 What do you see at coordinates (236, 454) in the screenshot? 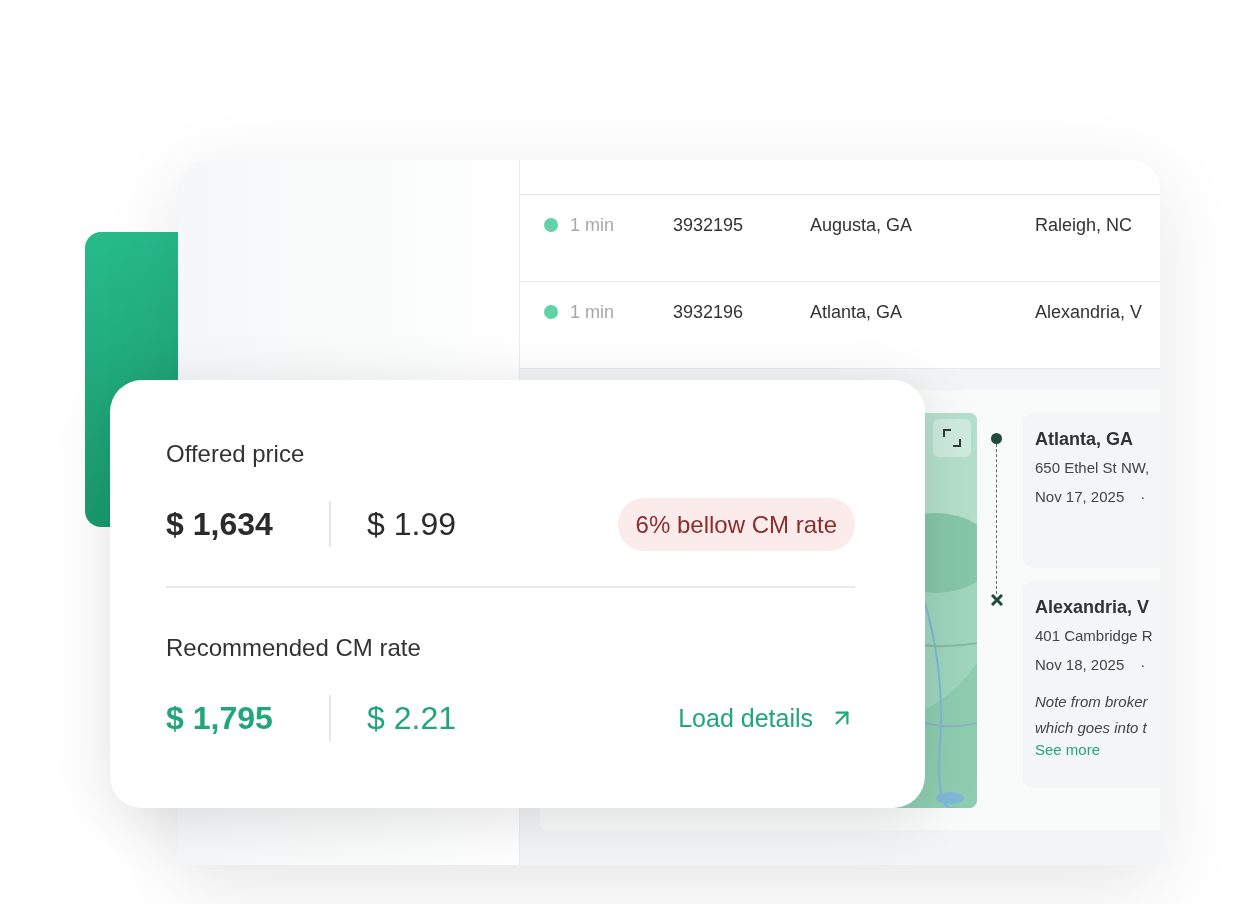
I see `offered-price-label: Offered price` at bounding box center [236, 454].